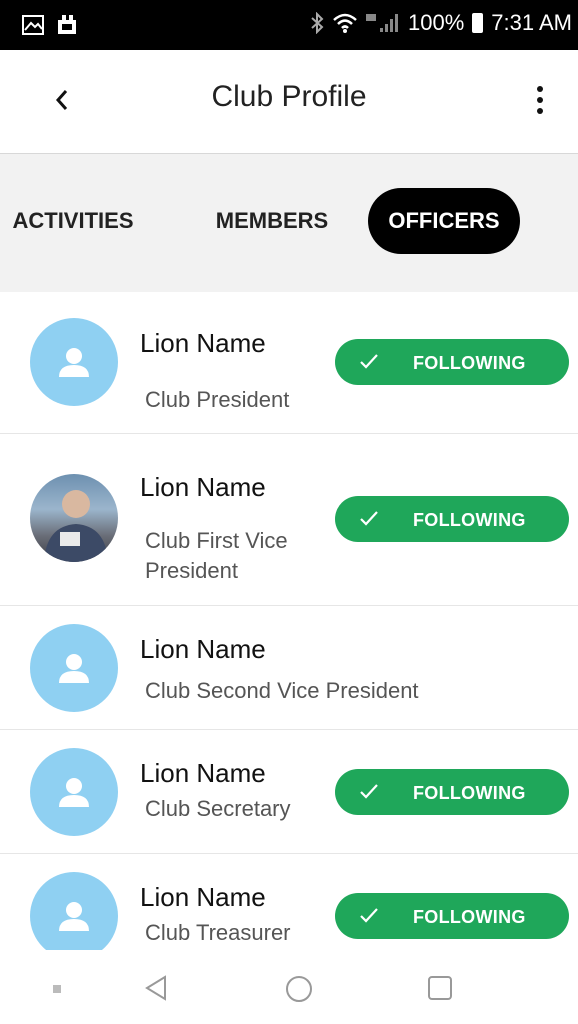  What do you see at coordinates (272, 221) in the screenshot?
I see `tab-members: MEMBERS` at bounding box center [272, 221].